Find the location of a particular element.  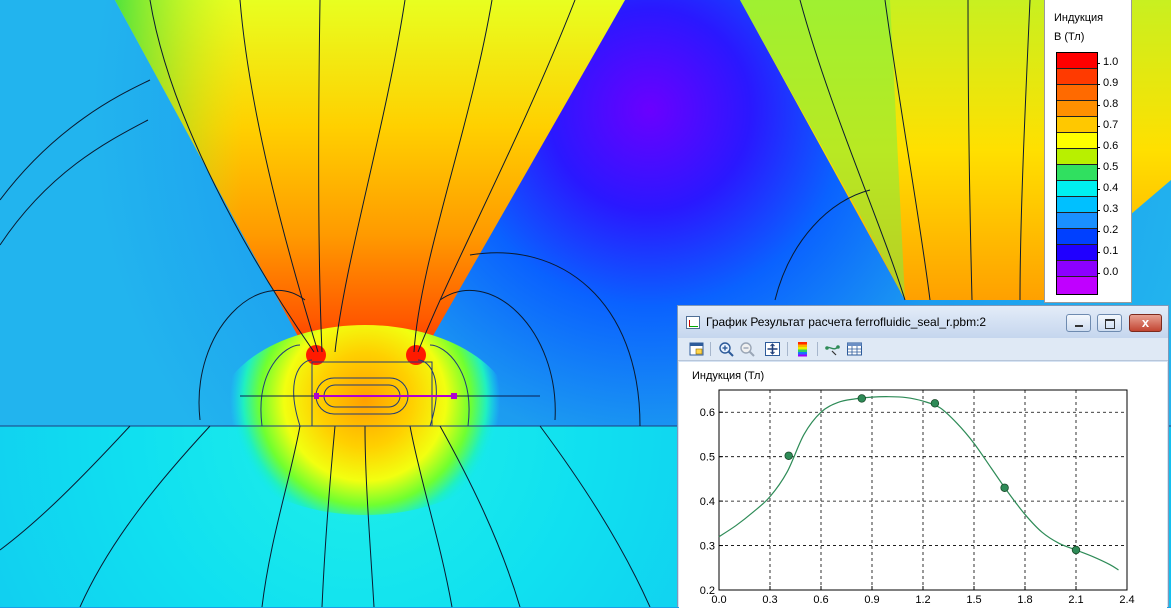

legend-color-scale is located at coordinates (1077, 173).